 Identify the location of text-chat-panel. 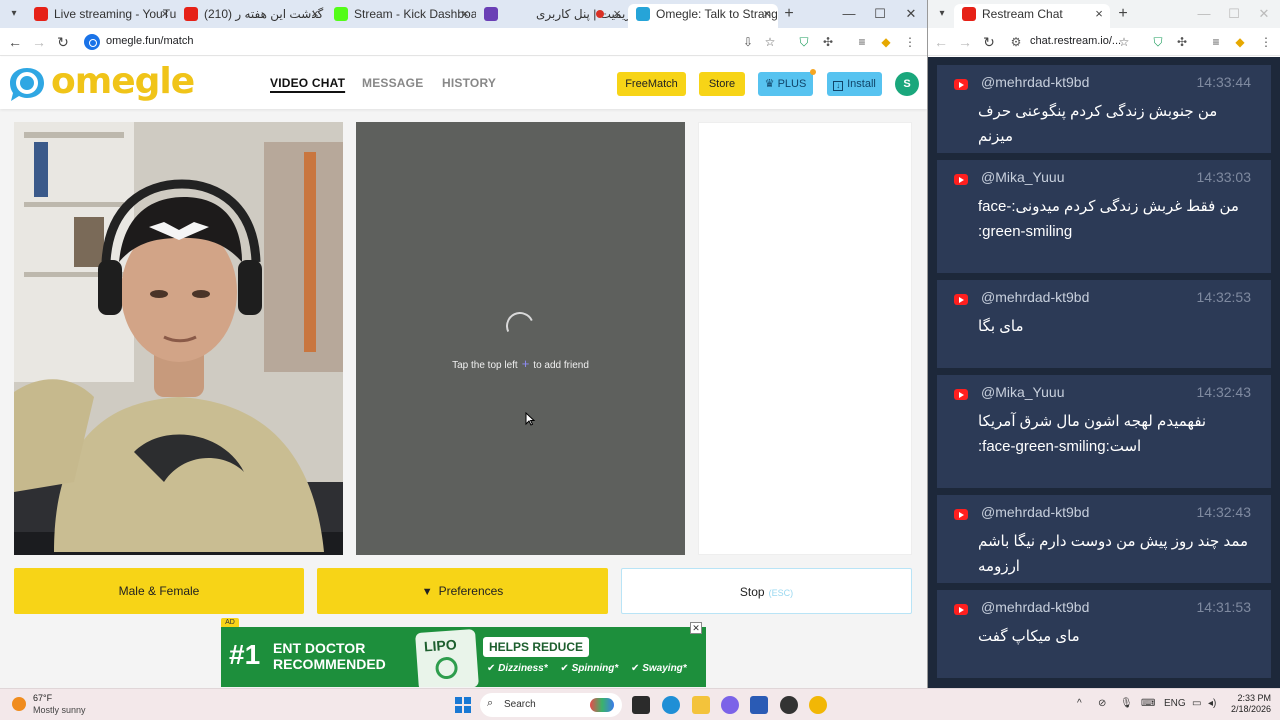
(805, 338).